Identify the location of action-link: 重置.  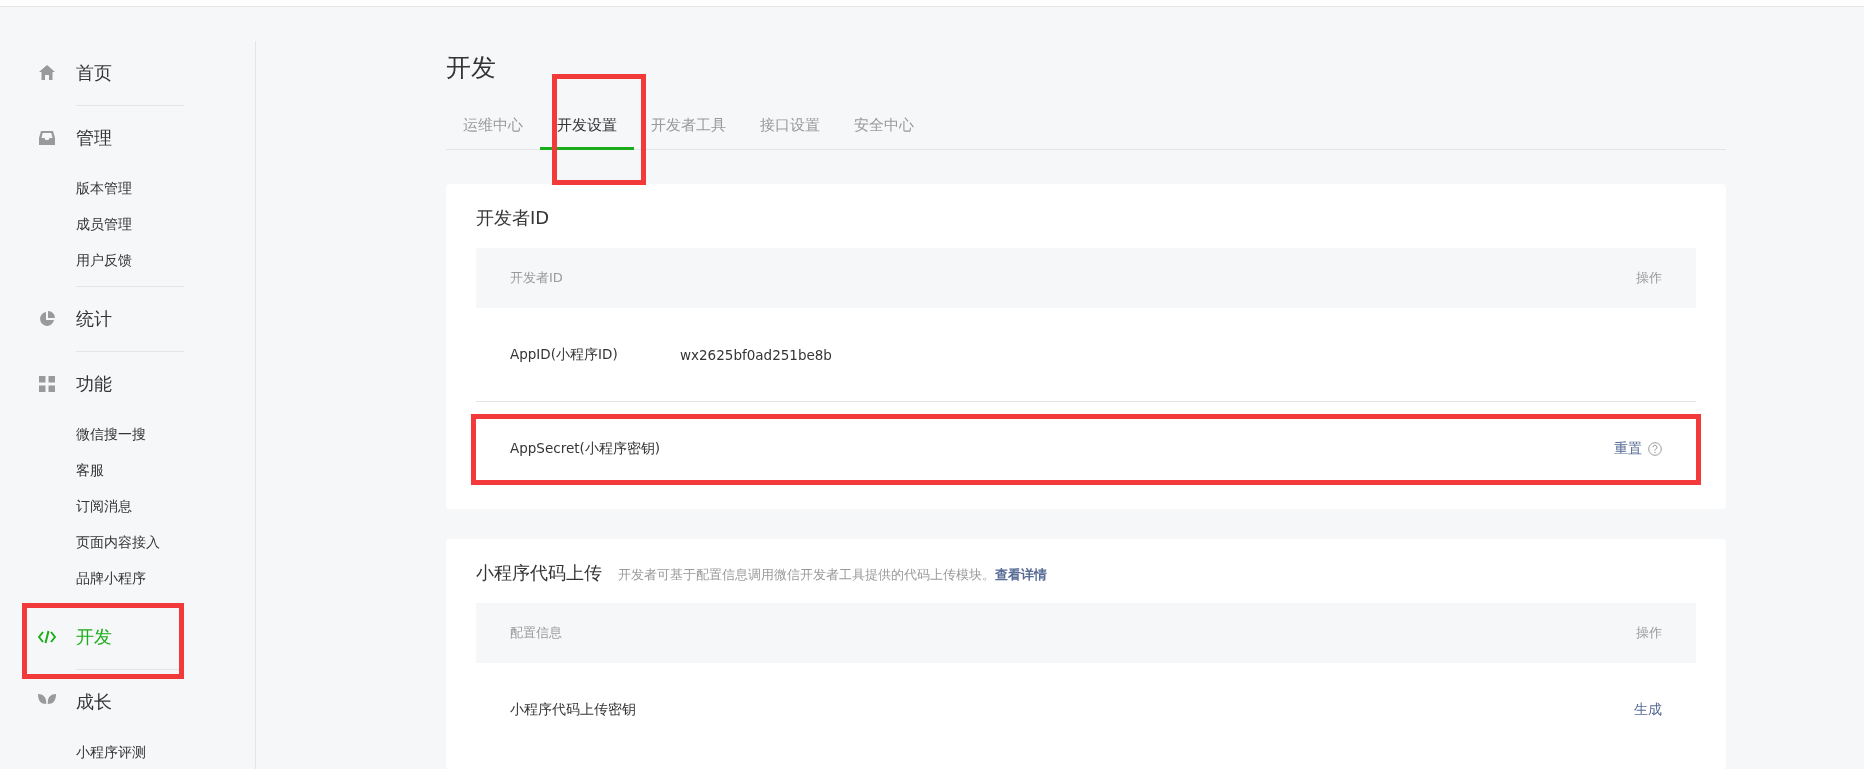
(1628, 448).